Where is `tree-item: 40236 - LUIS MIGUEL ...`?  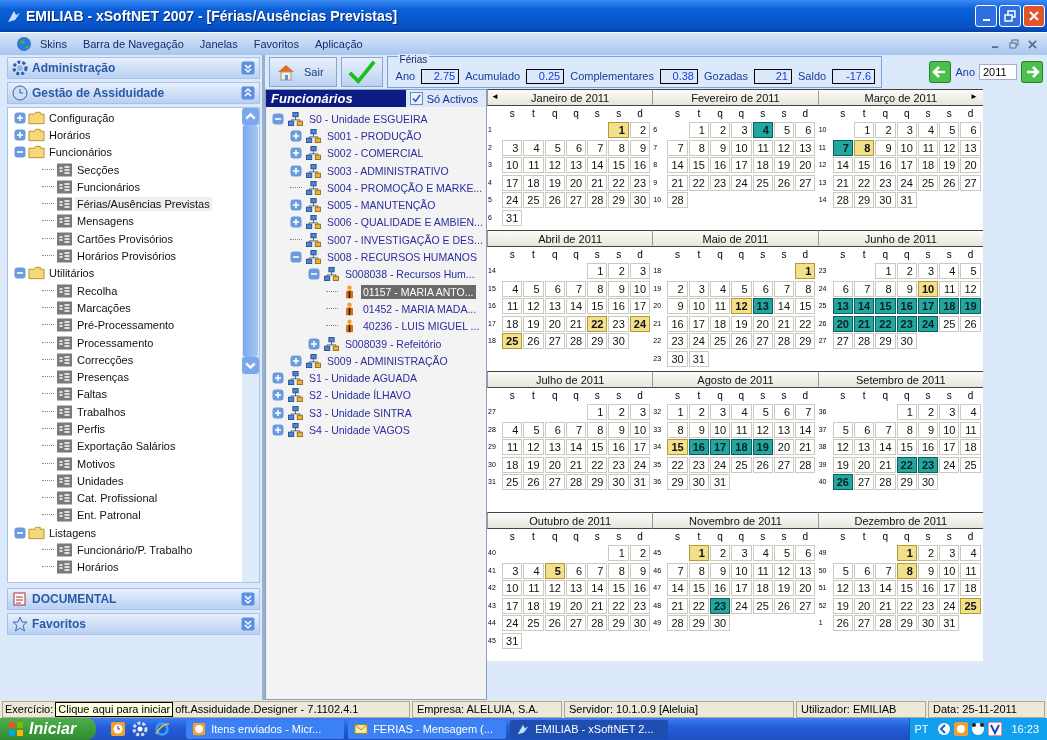 tree-item: 40236 - LUIS MIGUEL ... is located at coordinates (421, 326).